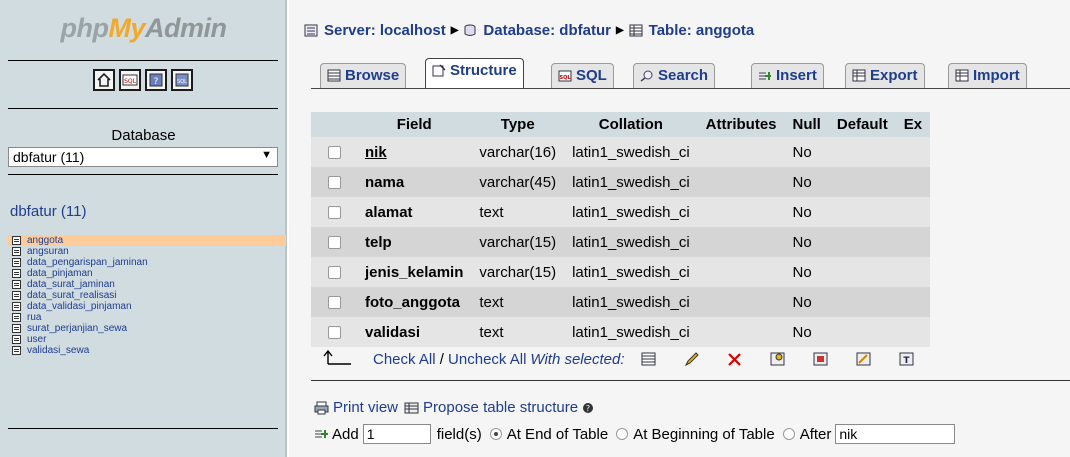 This screenshot has height=457, width=1070. What do you see at coordinates (58, 350) in the screenshot?
I see `sidebar-table-label: validasi_sewa` at bounding box center [58, 350].